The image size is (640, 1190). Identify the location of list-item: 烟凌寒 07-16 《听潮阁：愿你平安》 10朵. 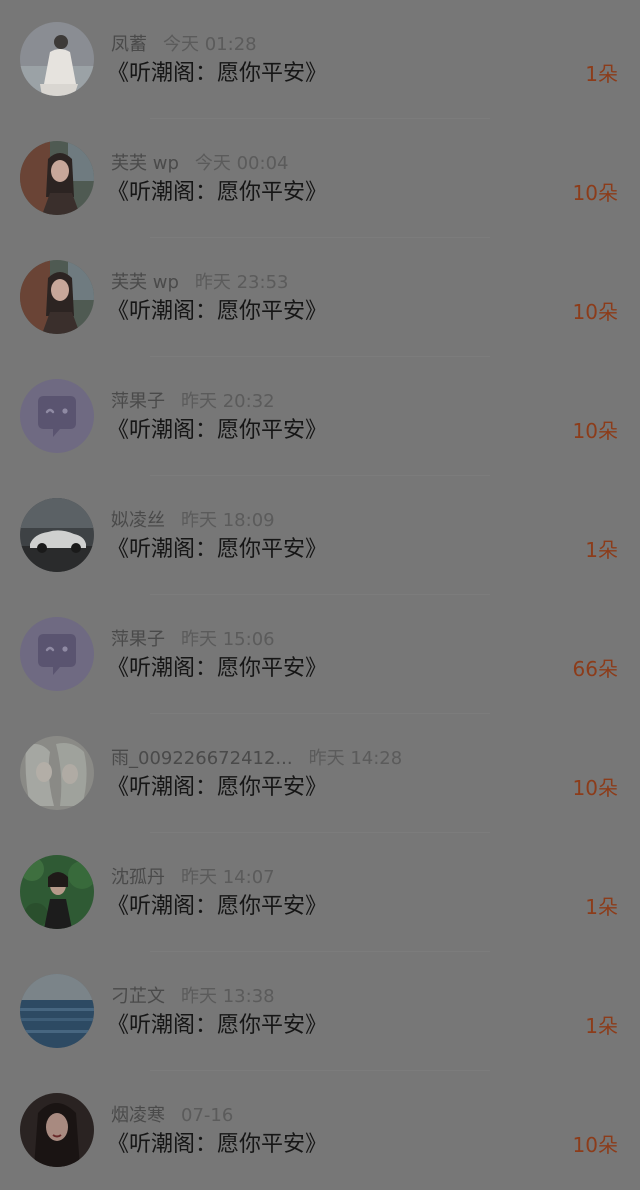
(320, 1130).